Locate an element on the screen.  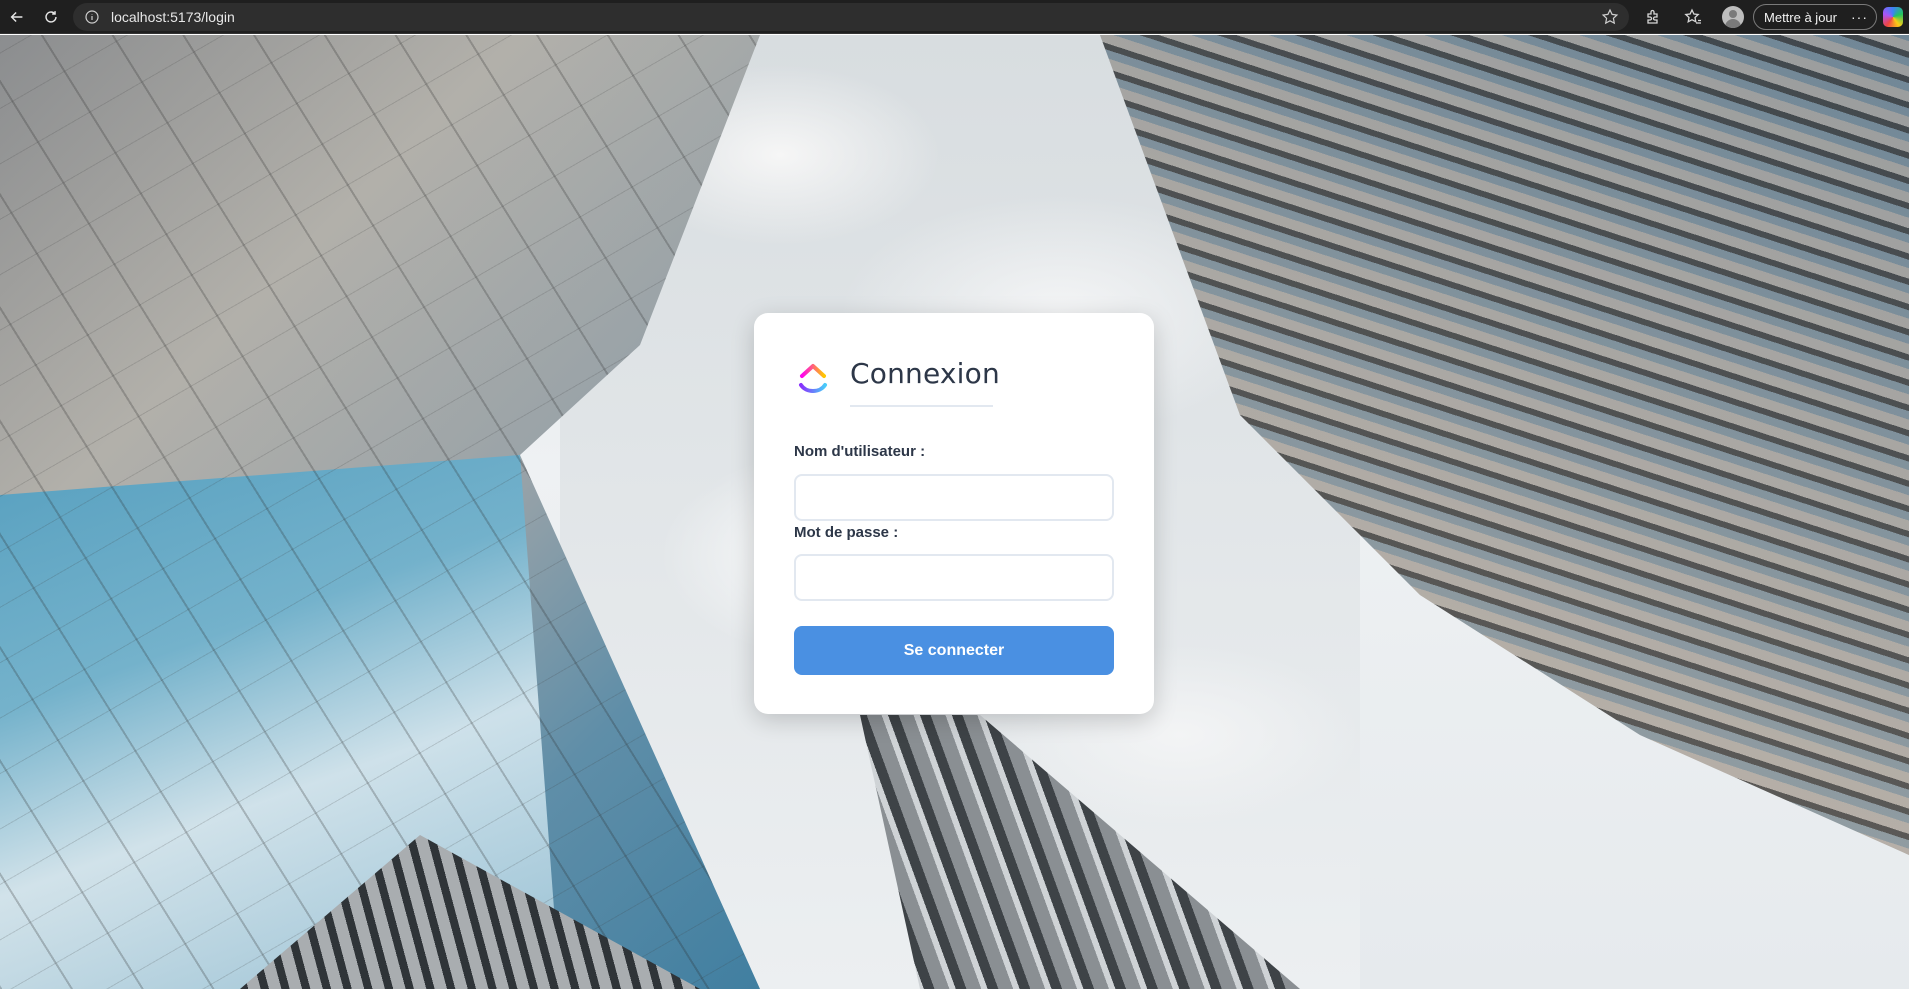
star-icon is located at coordinates (1610, 19).